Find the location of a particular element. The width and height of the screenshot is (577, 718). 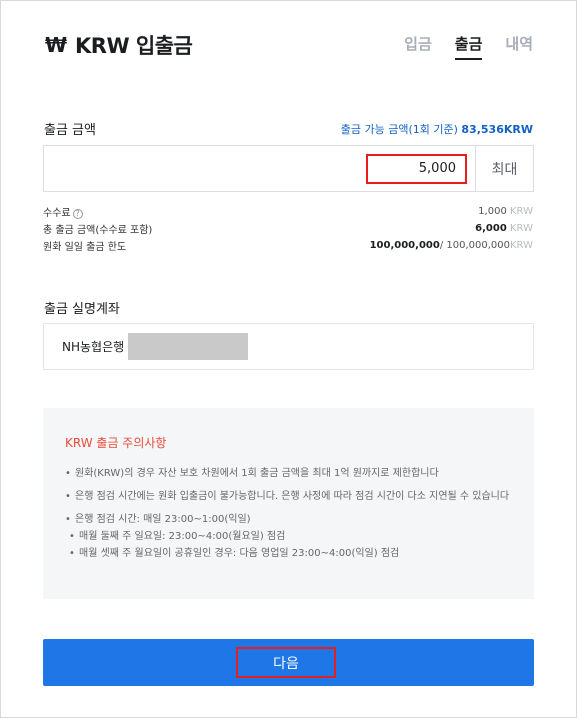

help-icon: ? is located at coordinates (77, 214).